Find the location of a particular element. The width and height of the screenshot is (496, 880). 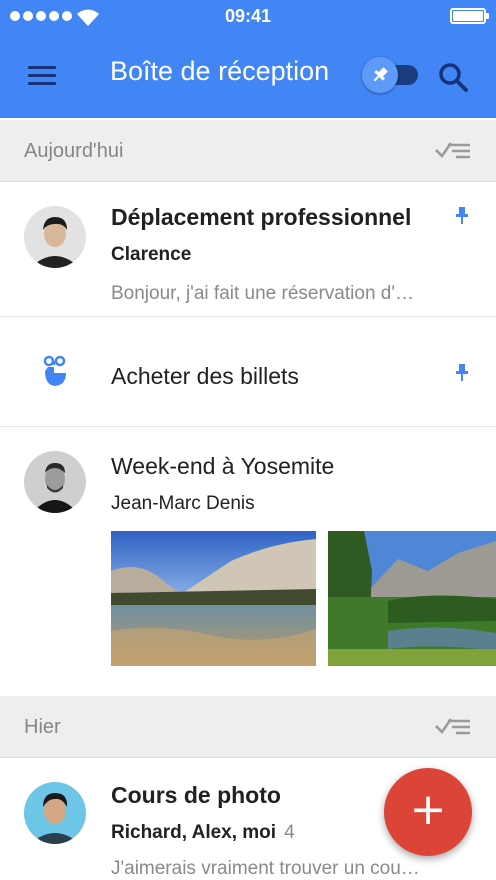

battery-icon is located at coordinates (469, 16).